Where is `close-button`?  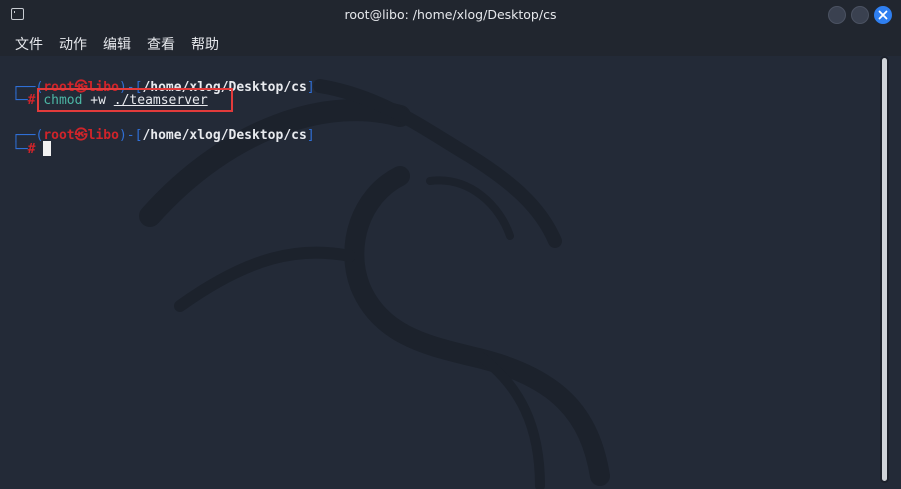
close-button is located at coordinates (883, 15).